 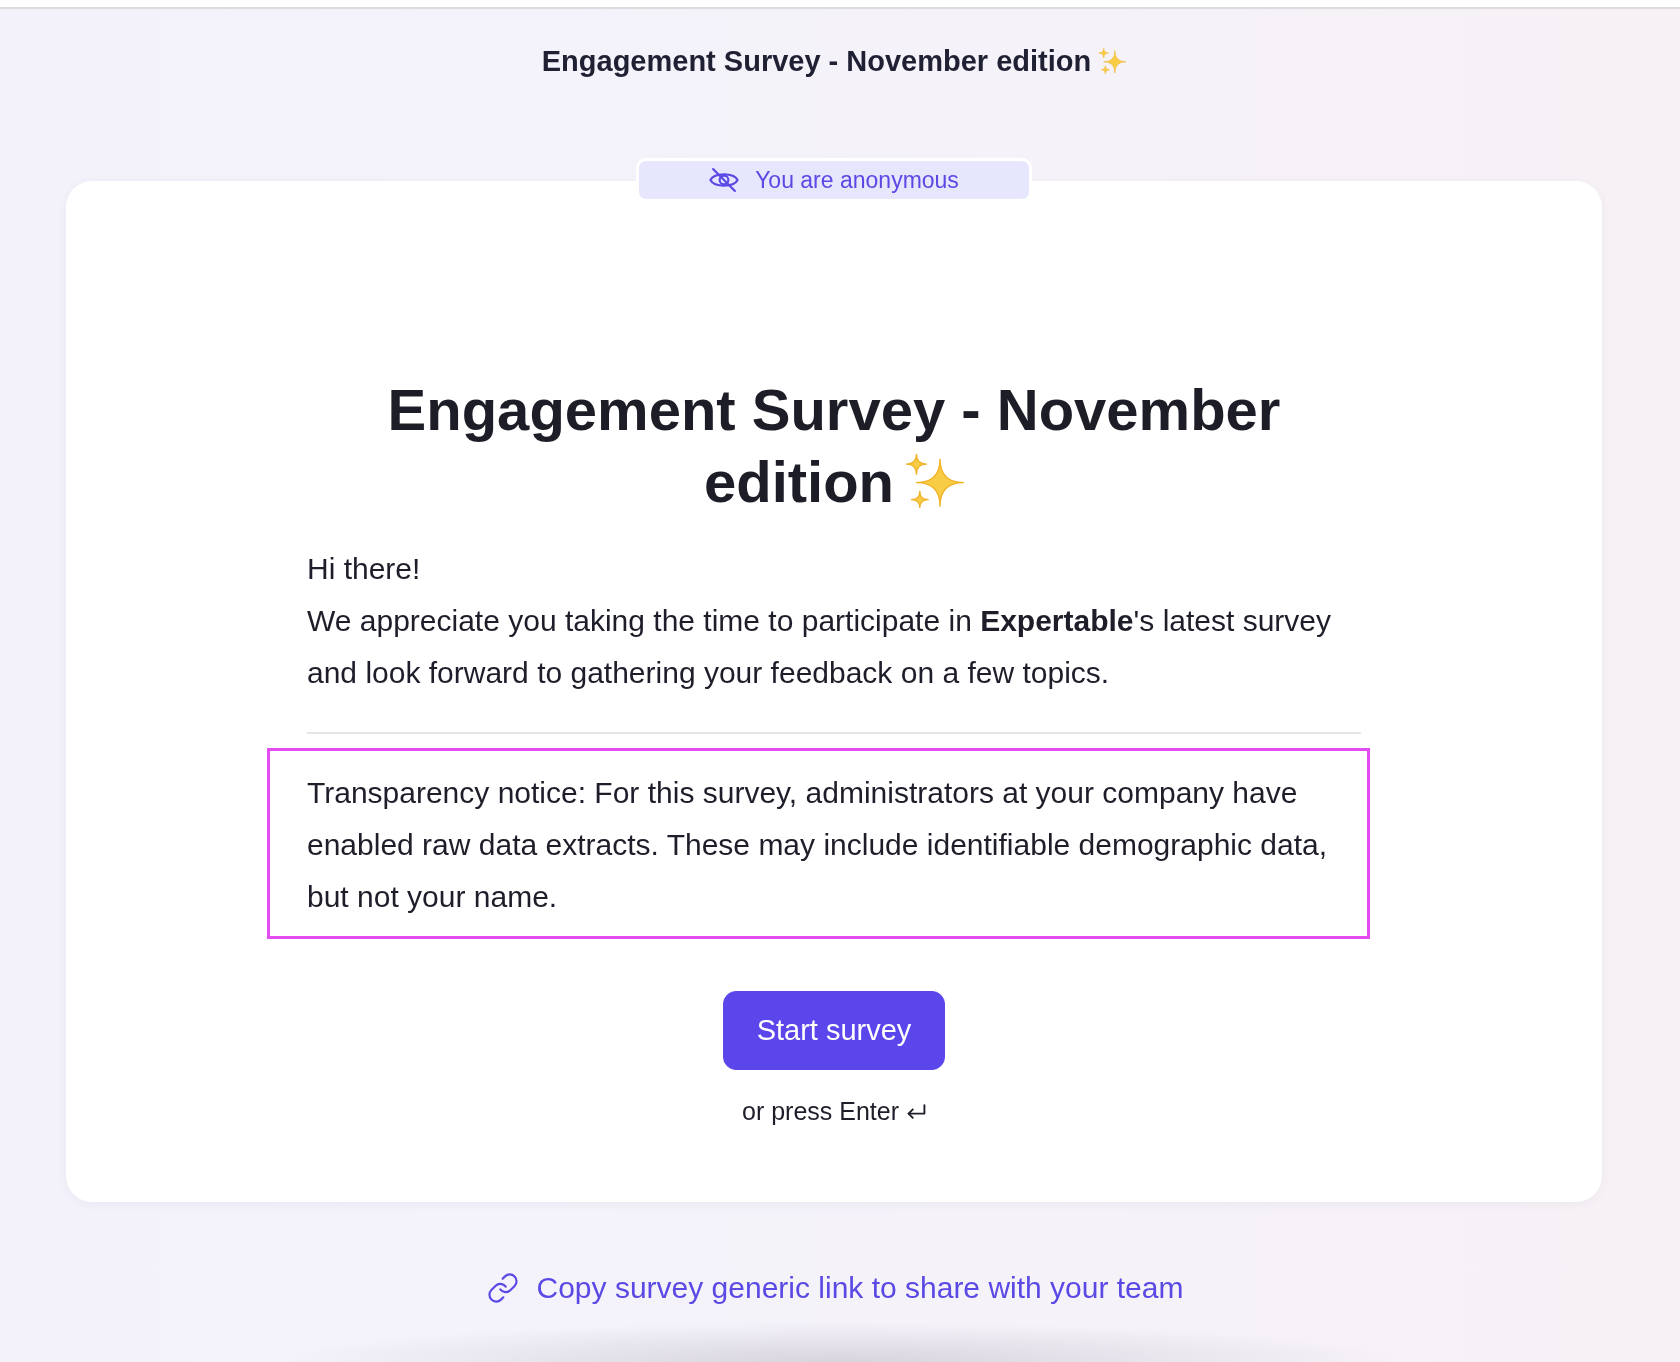 I want to click on anonymous-label: You are anonymous, so click(x=857, y=180).